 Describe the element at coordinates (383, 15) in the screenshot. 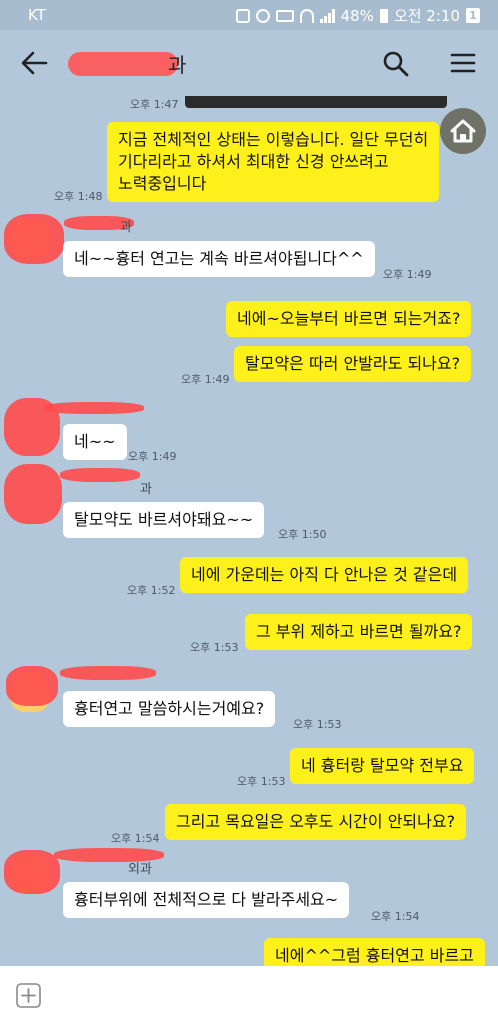

I see `battery-icon` at that location.